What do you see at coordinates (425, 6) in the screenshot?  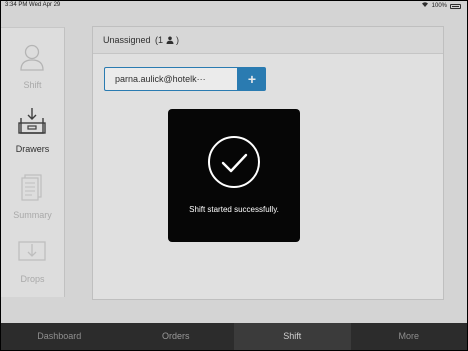 I see `wifi-icon` at bounding box center [425, 6].